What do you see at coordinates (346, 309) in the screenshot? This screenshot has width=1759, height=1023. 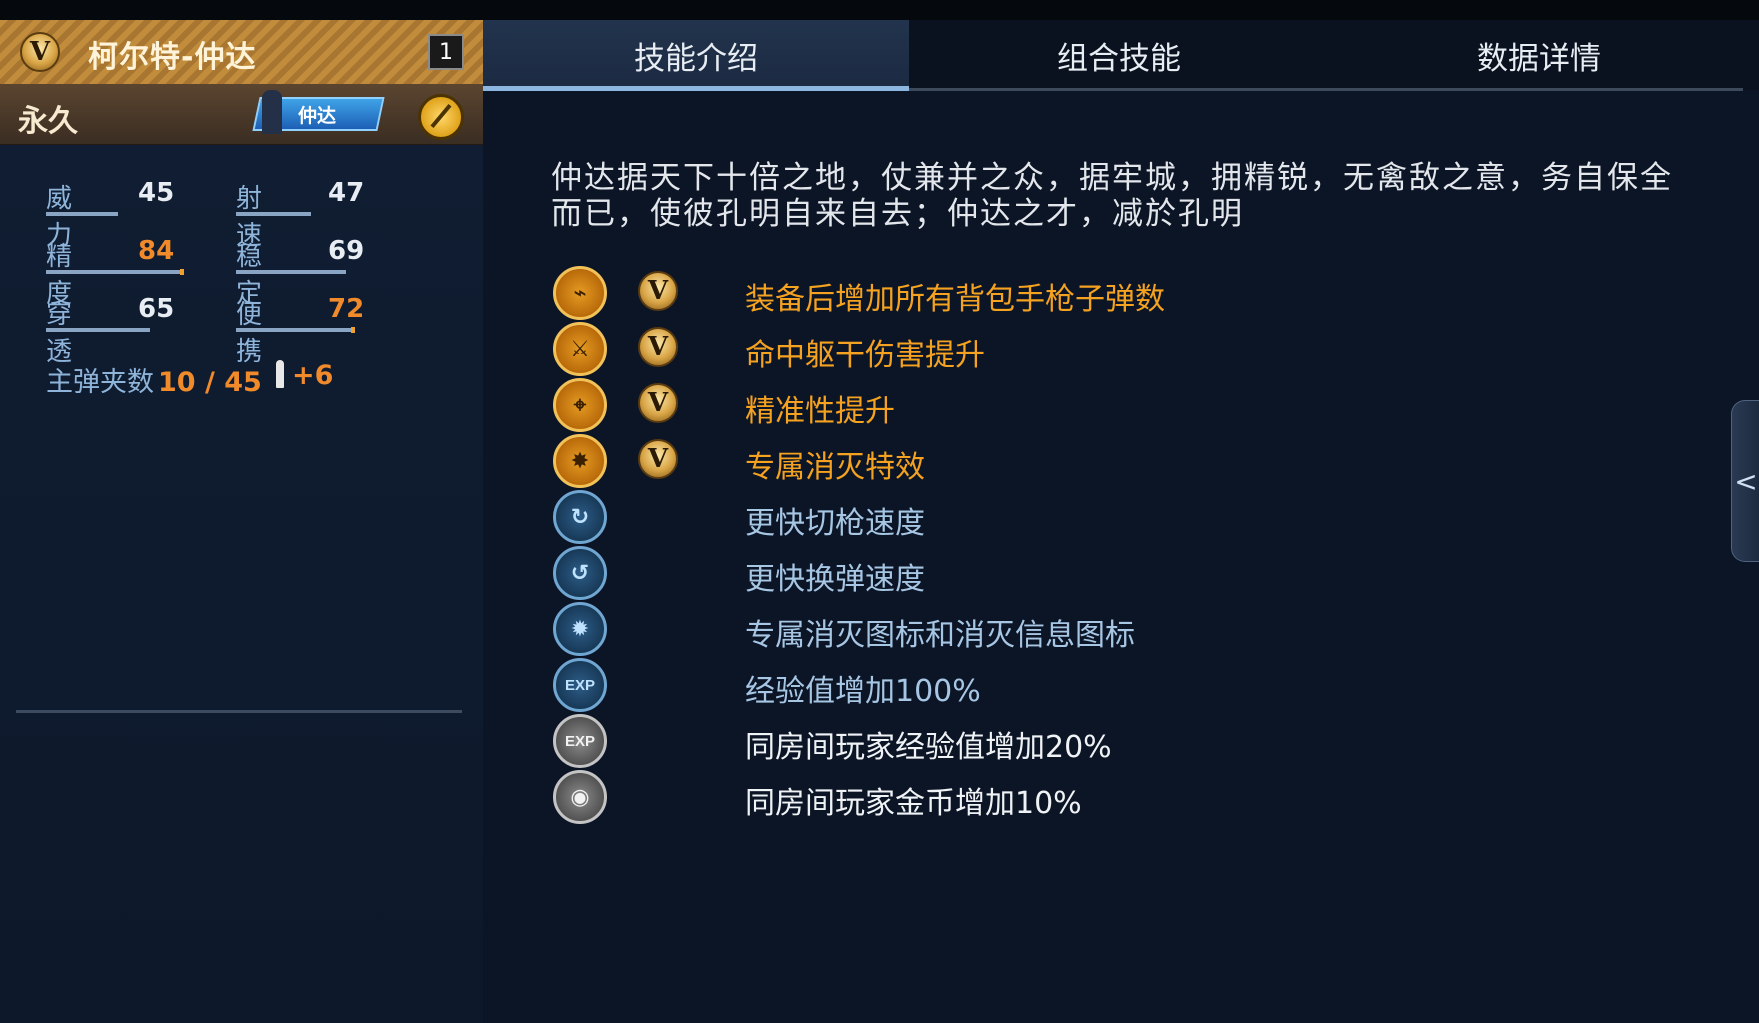 I see `stat-value: 72` at bounding box center [346, 309].